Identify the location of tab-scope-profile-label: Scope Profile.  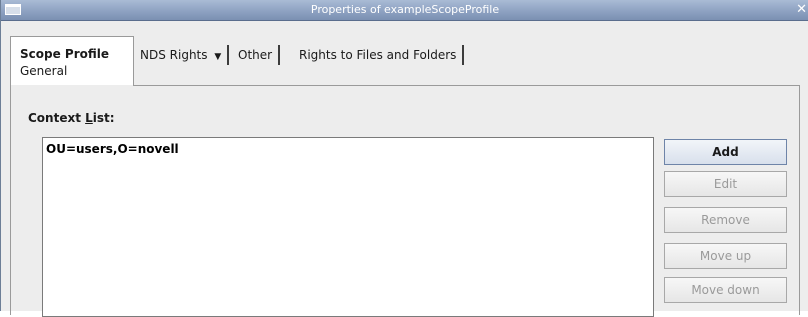
(65, 54).